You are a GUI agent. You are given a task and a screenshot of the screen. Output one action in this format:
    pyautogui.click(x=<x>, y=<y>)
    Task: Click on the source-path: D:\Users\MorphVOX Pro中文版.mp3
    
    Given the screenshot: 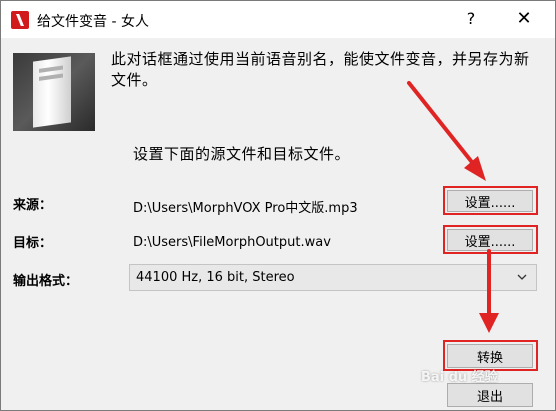 What is the action you would take?
    pyautogui.click(x=245, y=208)
    